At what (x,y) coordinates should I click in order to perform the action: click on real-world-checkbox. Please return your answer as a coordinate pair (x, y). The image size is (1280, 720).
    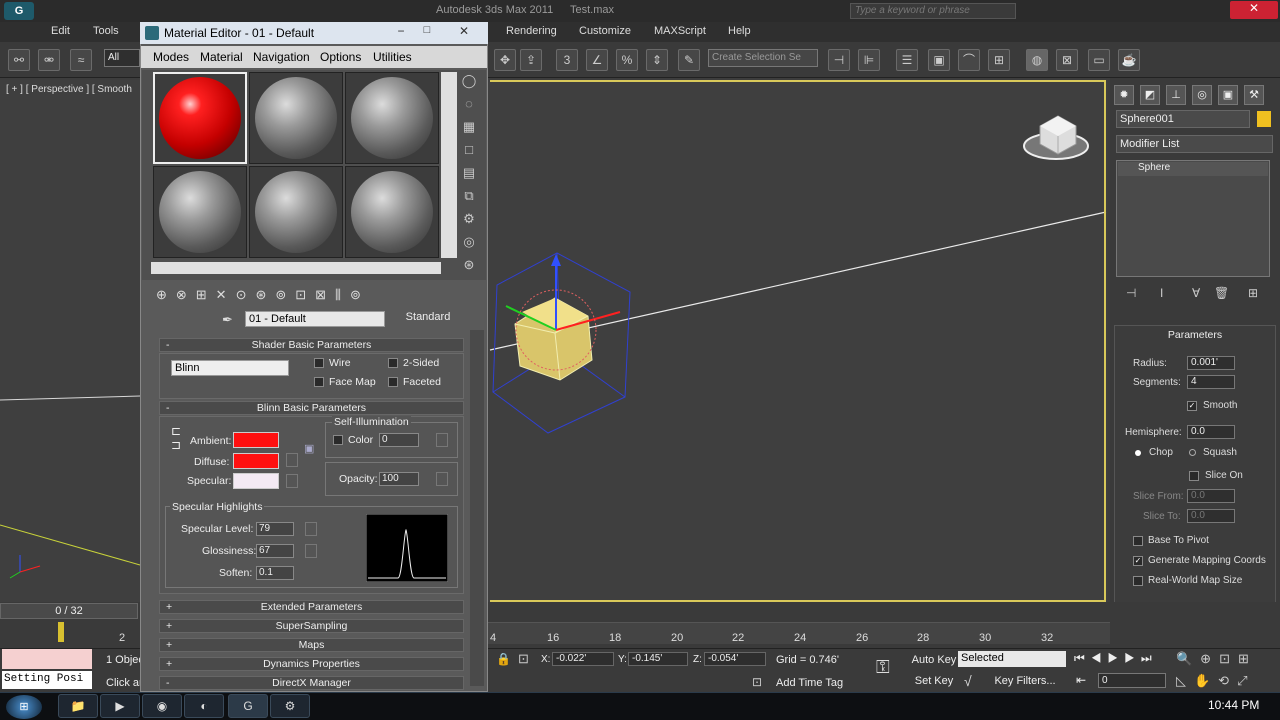
    Looking at the image, I should click on (1138, 581).